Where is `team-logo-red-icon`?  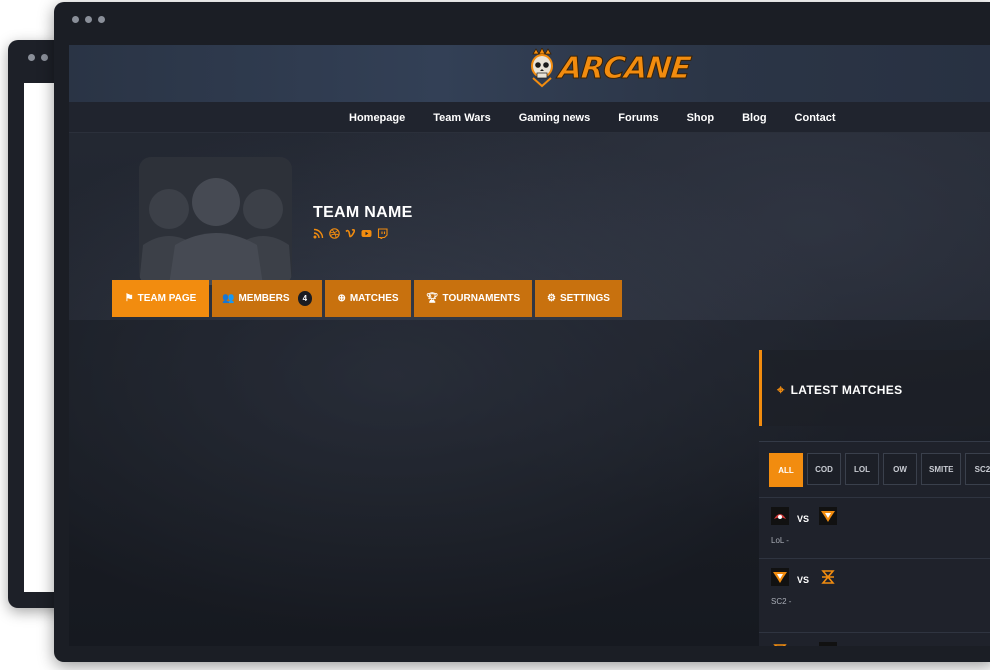 team-logo-red-icon is located at coordinates (780, 516).